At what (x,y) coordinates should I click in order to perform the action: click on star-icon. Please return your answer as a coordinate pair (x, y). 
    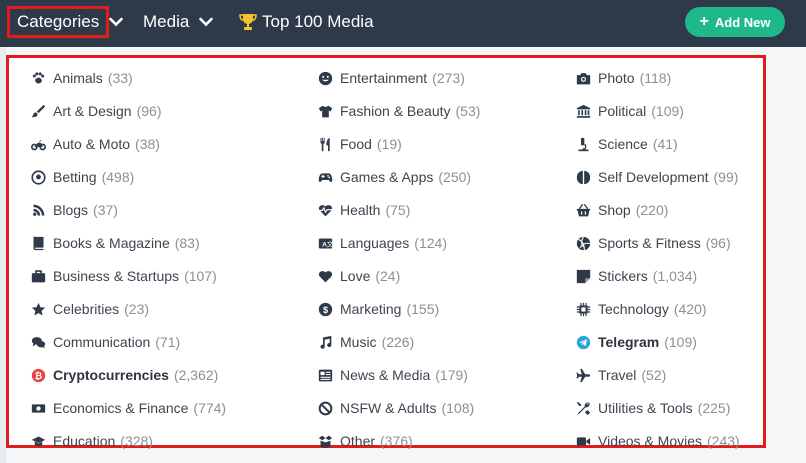
    Looking at the image, I should click on (38, 309).